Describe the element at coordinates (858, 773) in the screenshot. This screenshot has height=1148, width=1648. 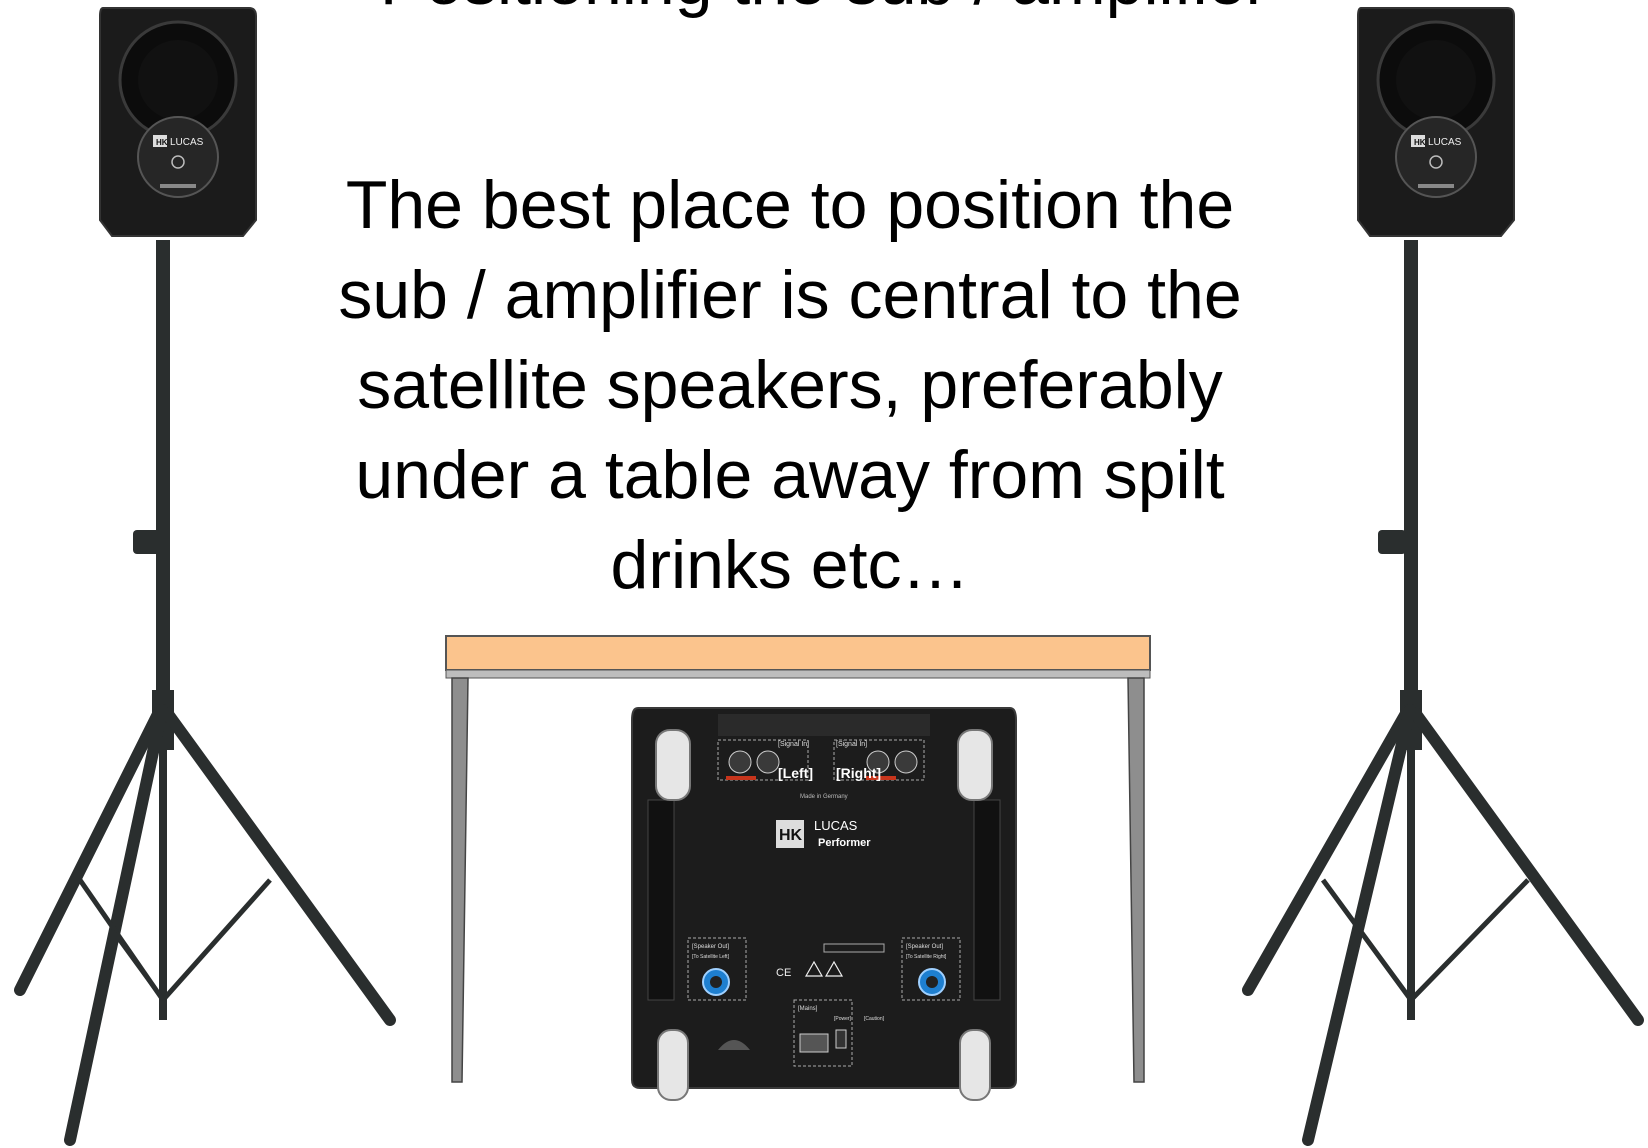
I see `svg-text: [Right]` at that location.